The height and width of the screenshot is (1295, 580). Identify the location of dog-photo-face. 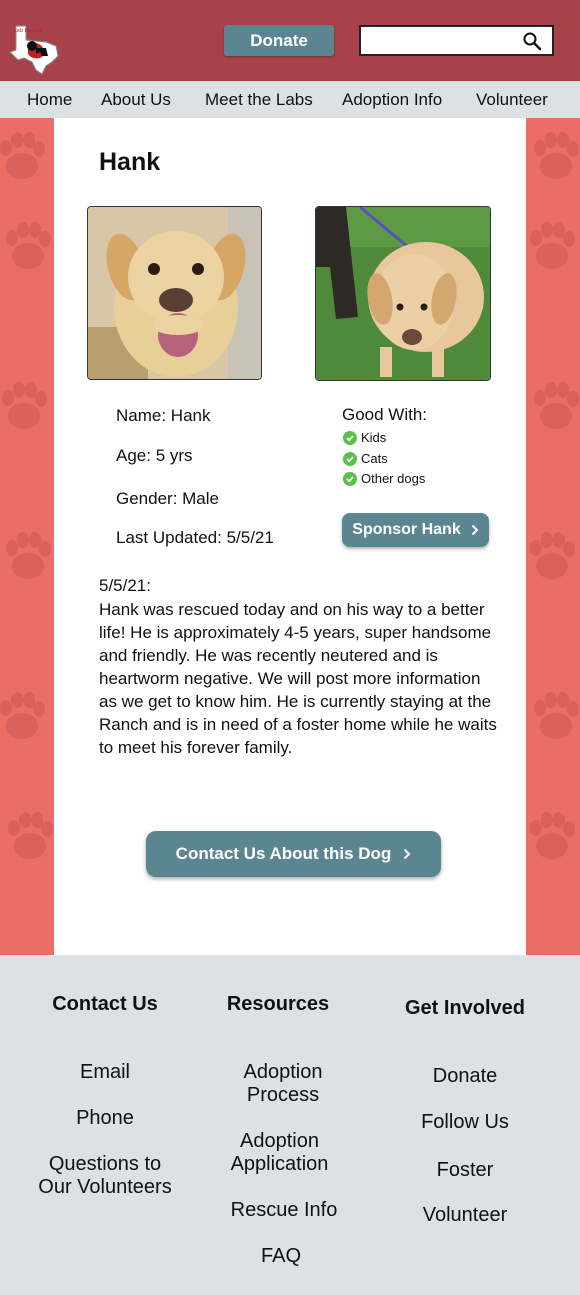
(174, 293).